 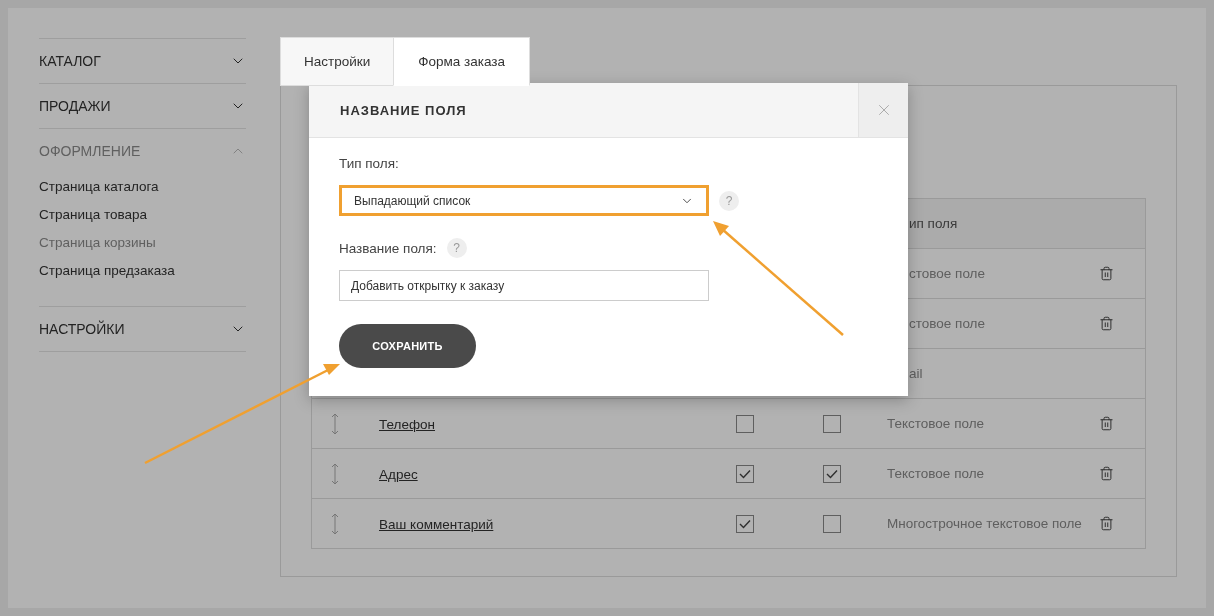 I want to click on sidebar-section: ПРОДАЖИ, so click(x=142, y=106).